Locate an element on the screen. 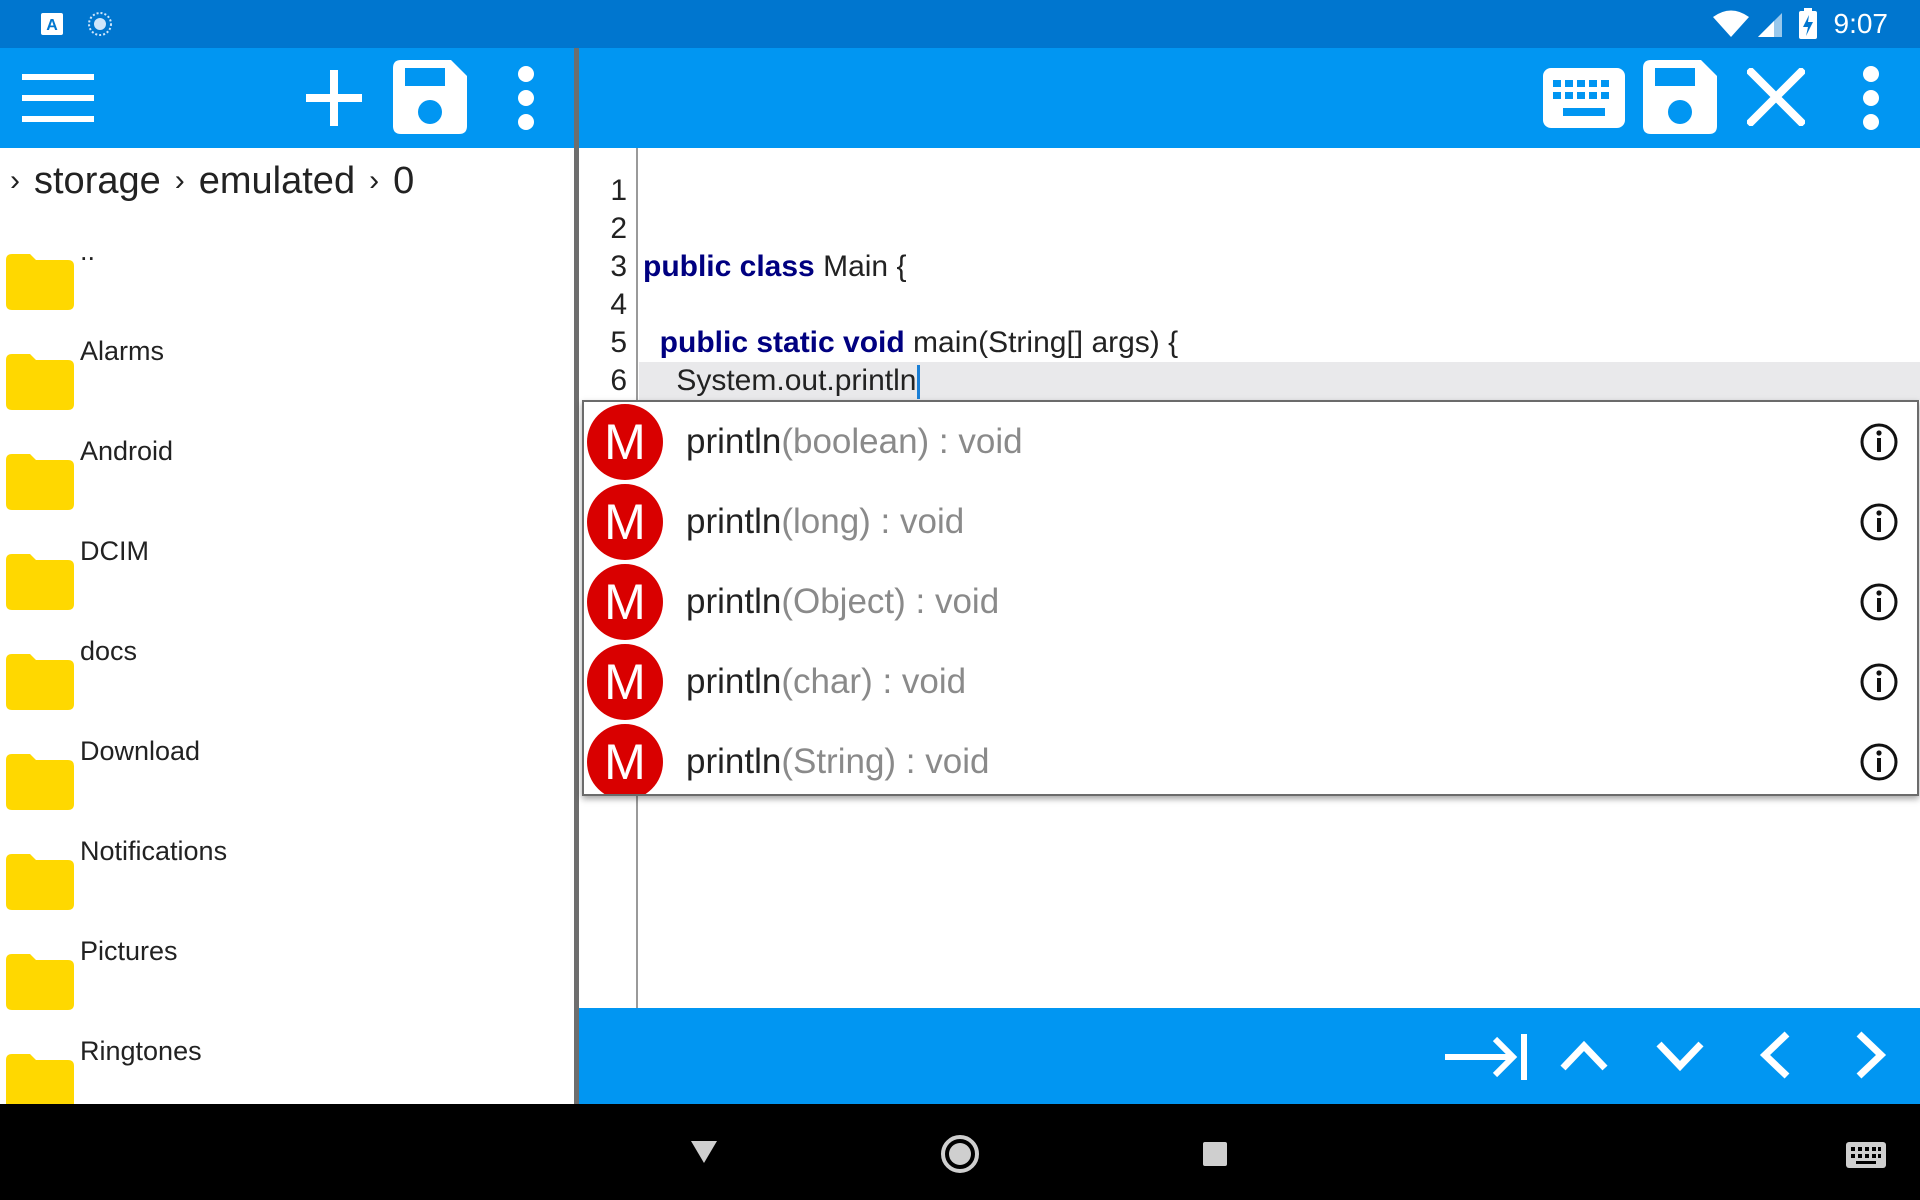 The width and height of the screenshot is (1920, 1200). autocomplete-item: M println(boolean) : void is located at coordinates (1250, 442).